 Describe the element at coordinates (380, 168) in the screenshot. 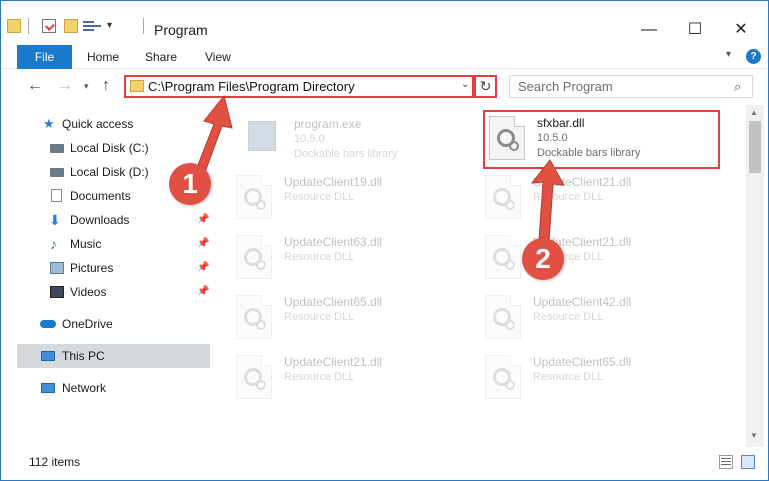

I see `annotation-arrows` at that location.